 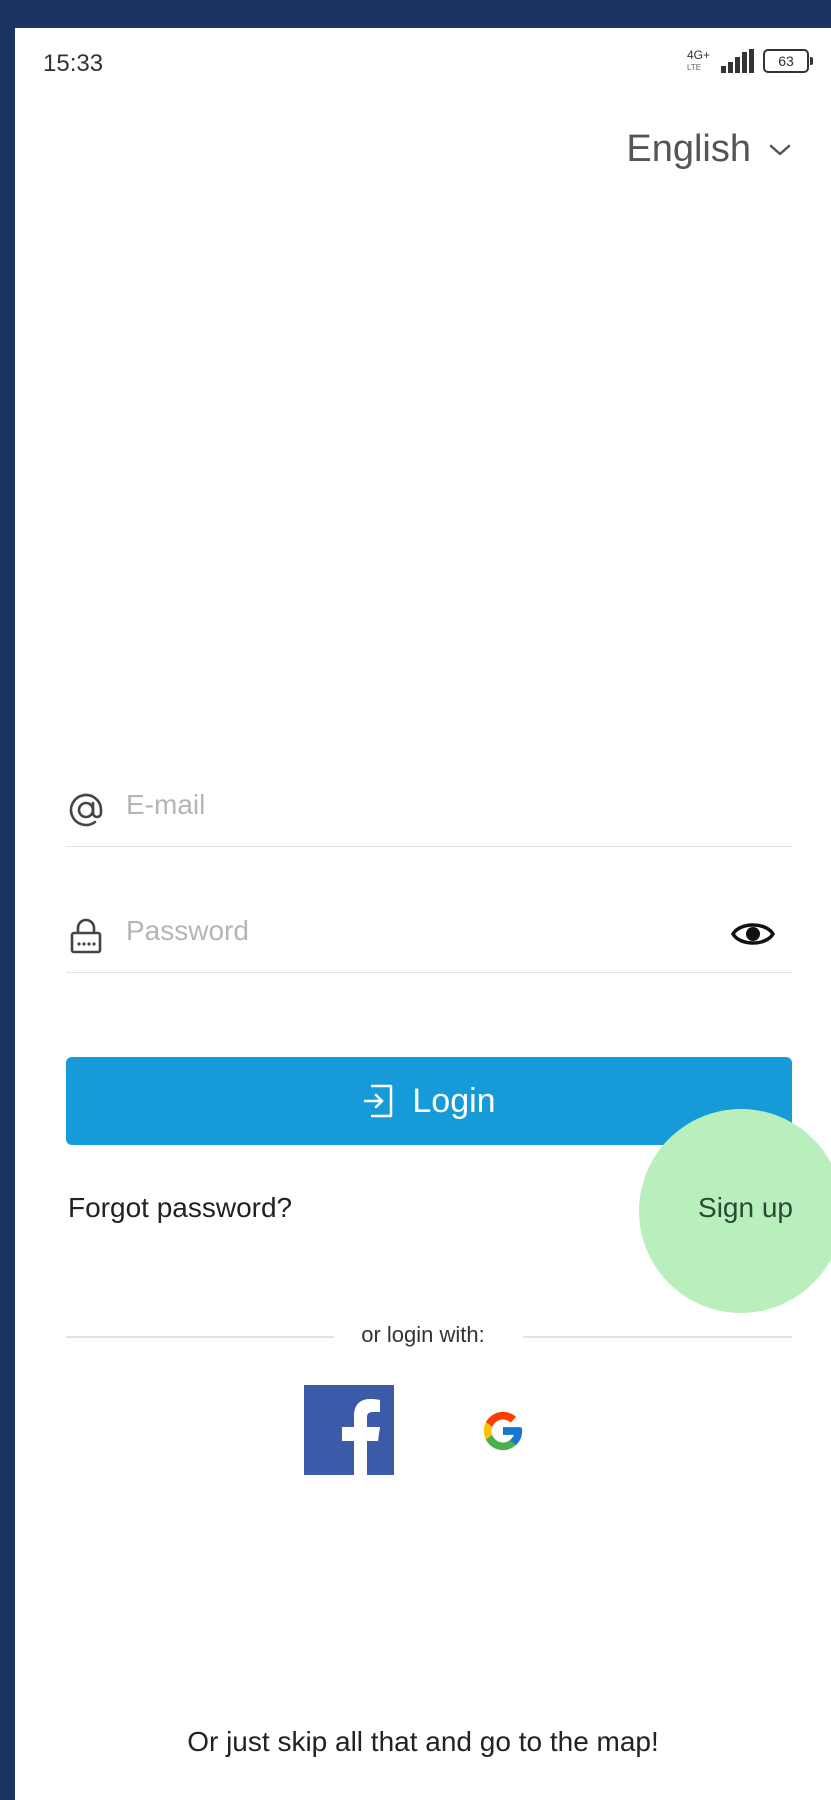 What do you see at coordinates (86, 810) in the screenshot?
I see `at-sign-icon` at bounding box center [86, 810].